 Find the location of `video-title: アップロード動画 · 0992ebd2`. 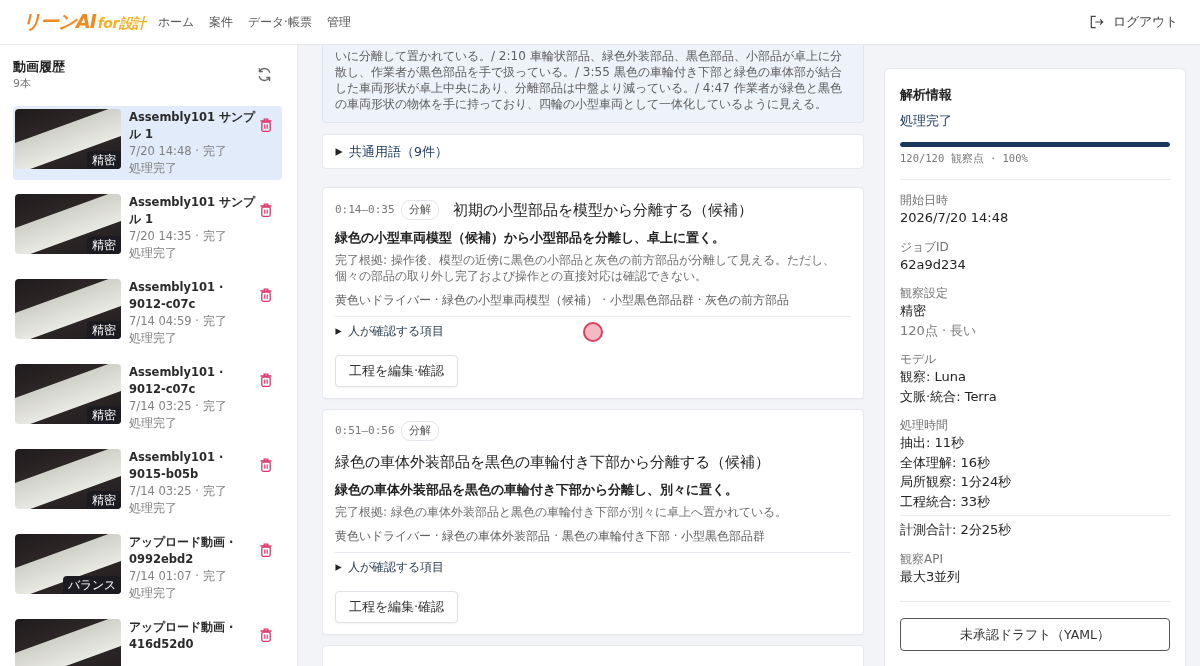

video-title: アップロード動画 · 0992ebd2 is located at coordinates (182, 551).